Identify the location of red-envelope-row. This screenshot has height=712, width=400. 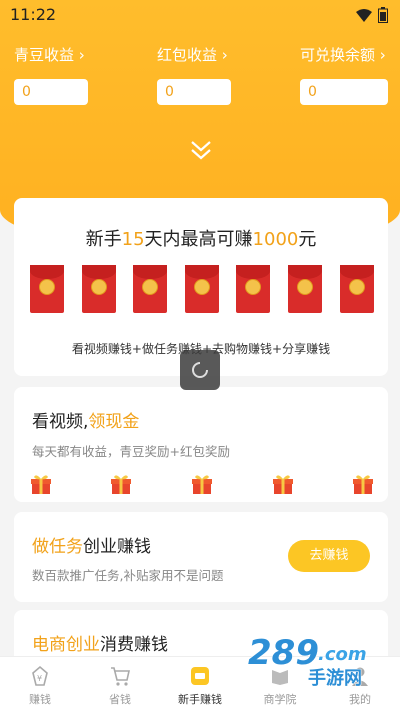
(203, 290).